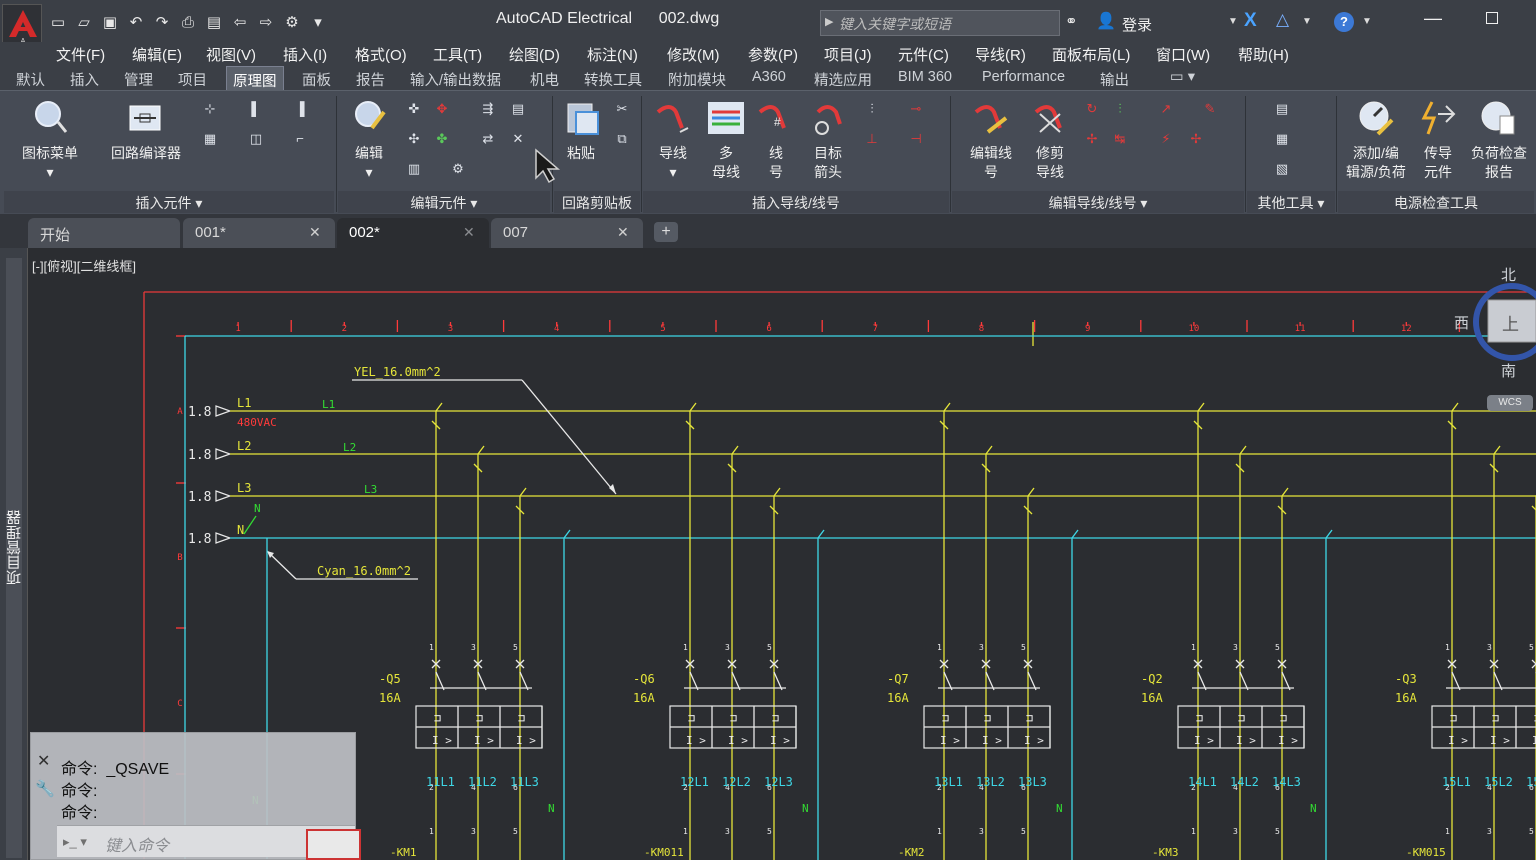  Describe the element at coordinates (300, 139) in the screenshot. I see `insert-tool-6-icon: ⌐` at that location.